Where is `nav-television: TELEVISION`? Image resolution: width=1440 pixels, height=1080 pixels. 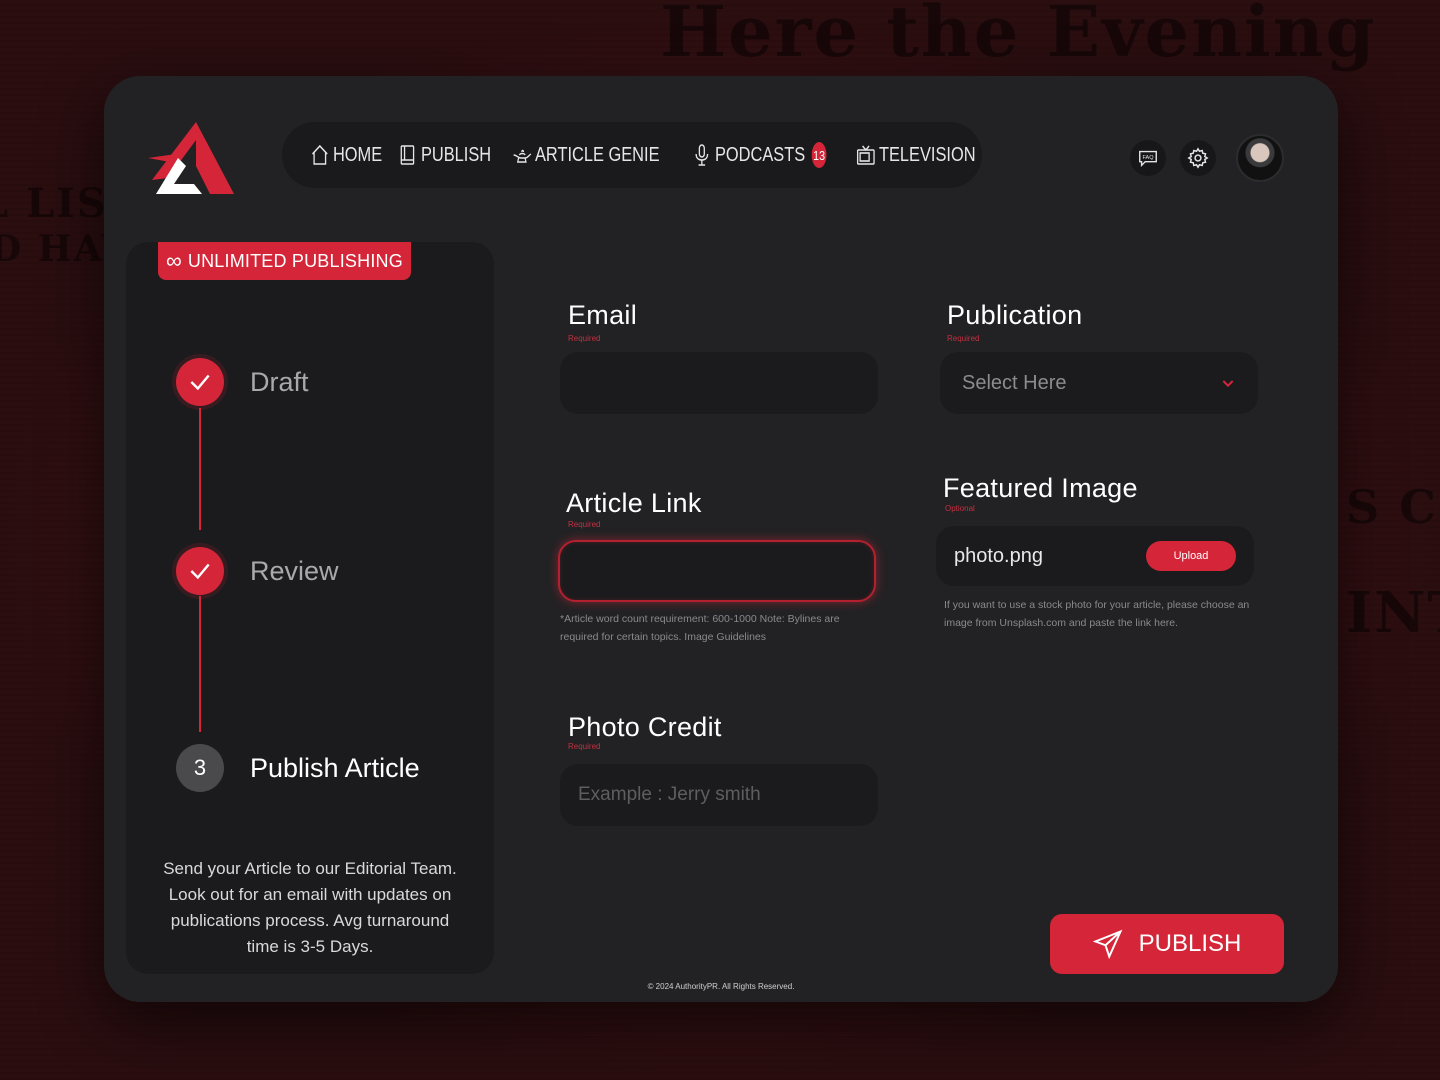 nav-television: TELEVISION is located at coordinates (916, 155).